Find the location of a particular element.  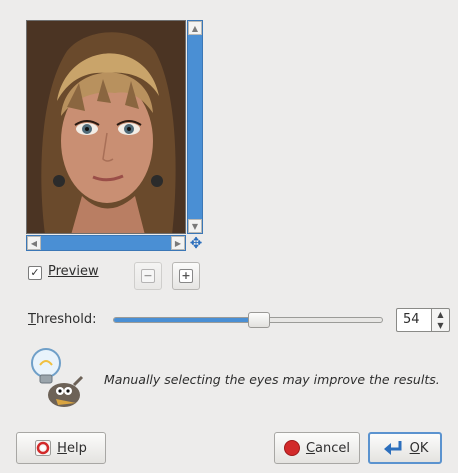

threshold-slider-fill is located at coordinates (187, 320).